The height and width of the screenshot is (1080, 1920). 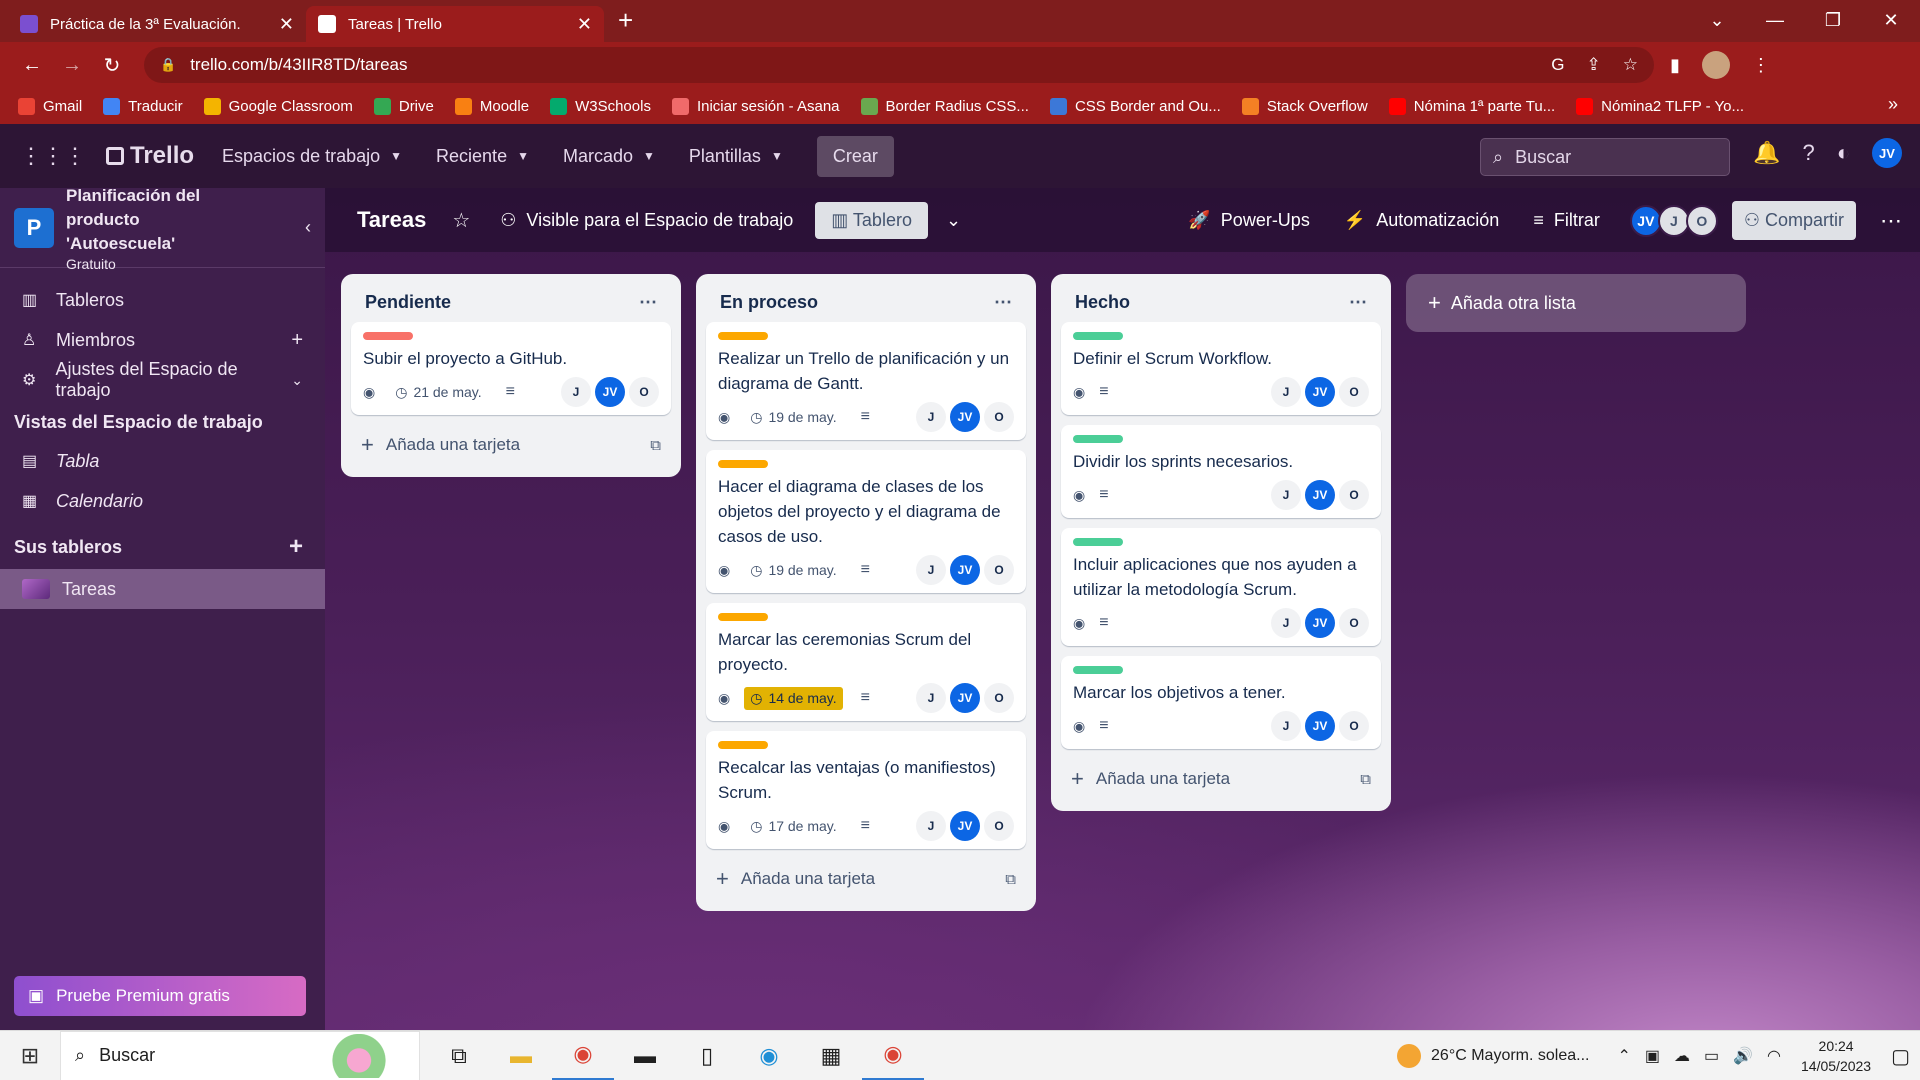 What do you see at coordinates (755, 106) in the screenshot?
I see `bookmark-item: Iniciar sesión - Asana` at bounding box center [755, 106].